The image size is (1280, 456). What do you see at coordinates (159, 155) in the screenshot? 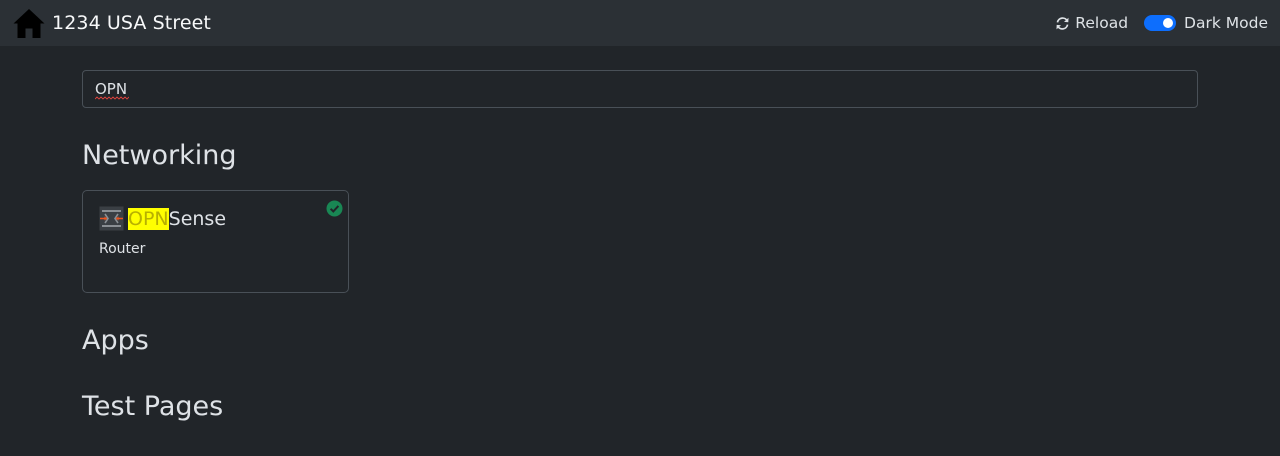
I see `section-title-networking: Networking` at bounding box center [159, 155].